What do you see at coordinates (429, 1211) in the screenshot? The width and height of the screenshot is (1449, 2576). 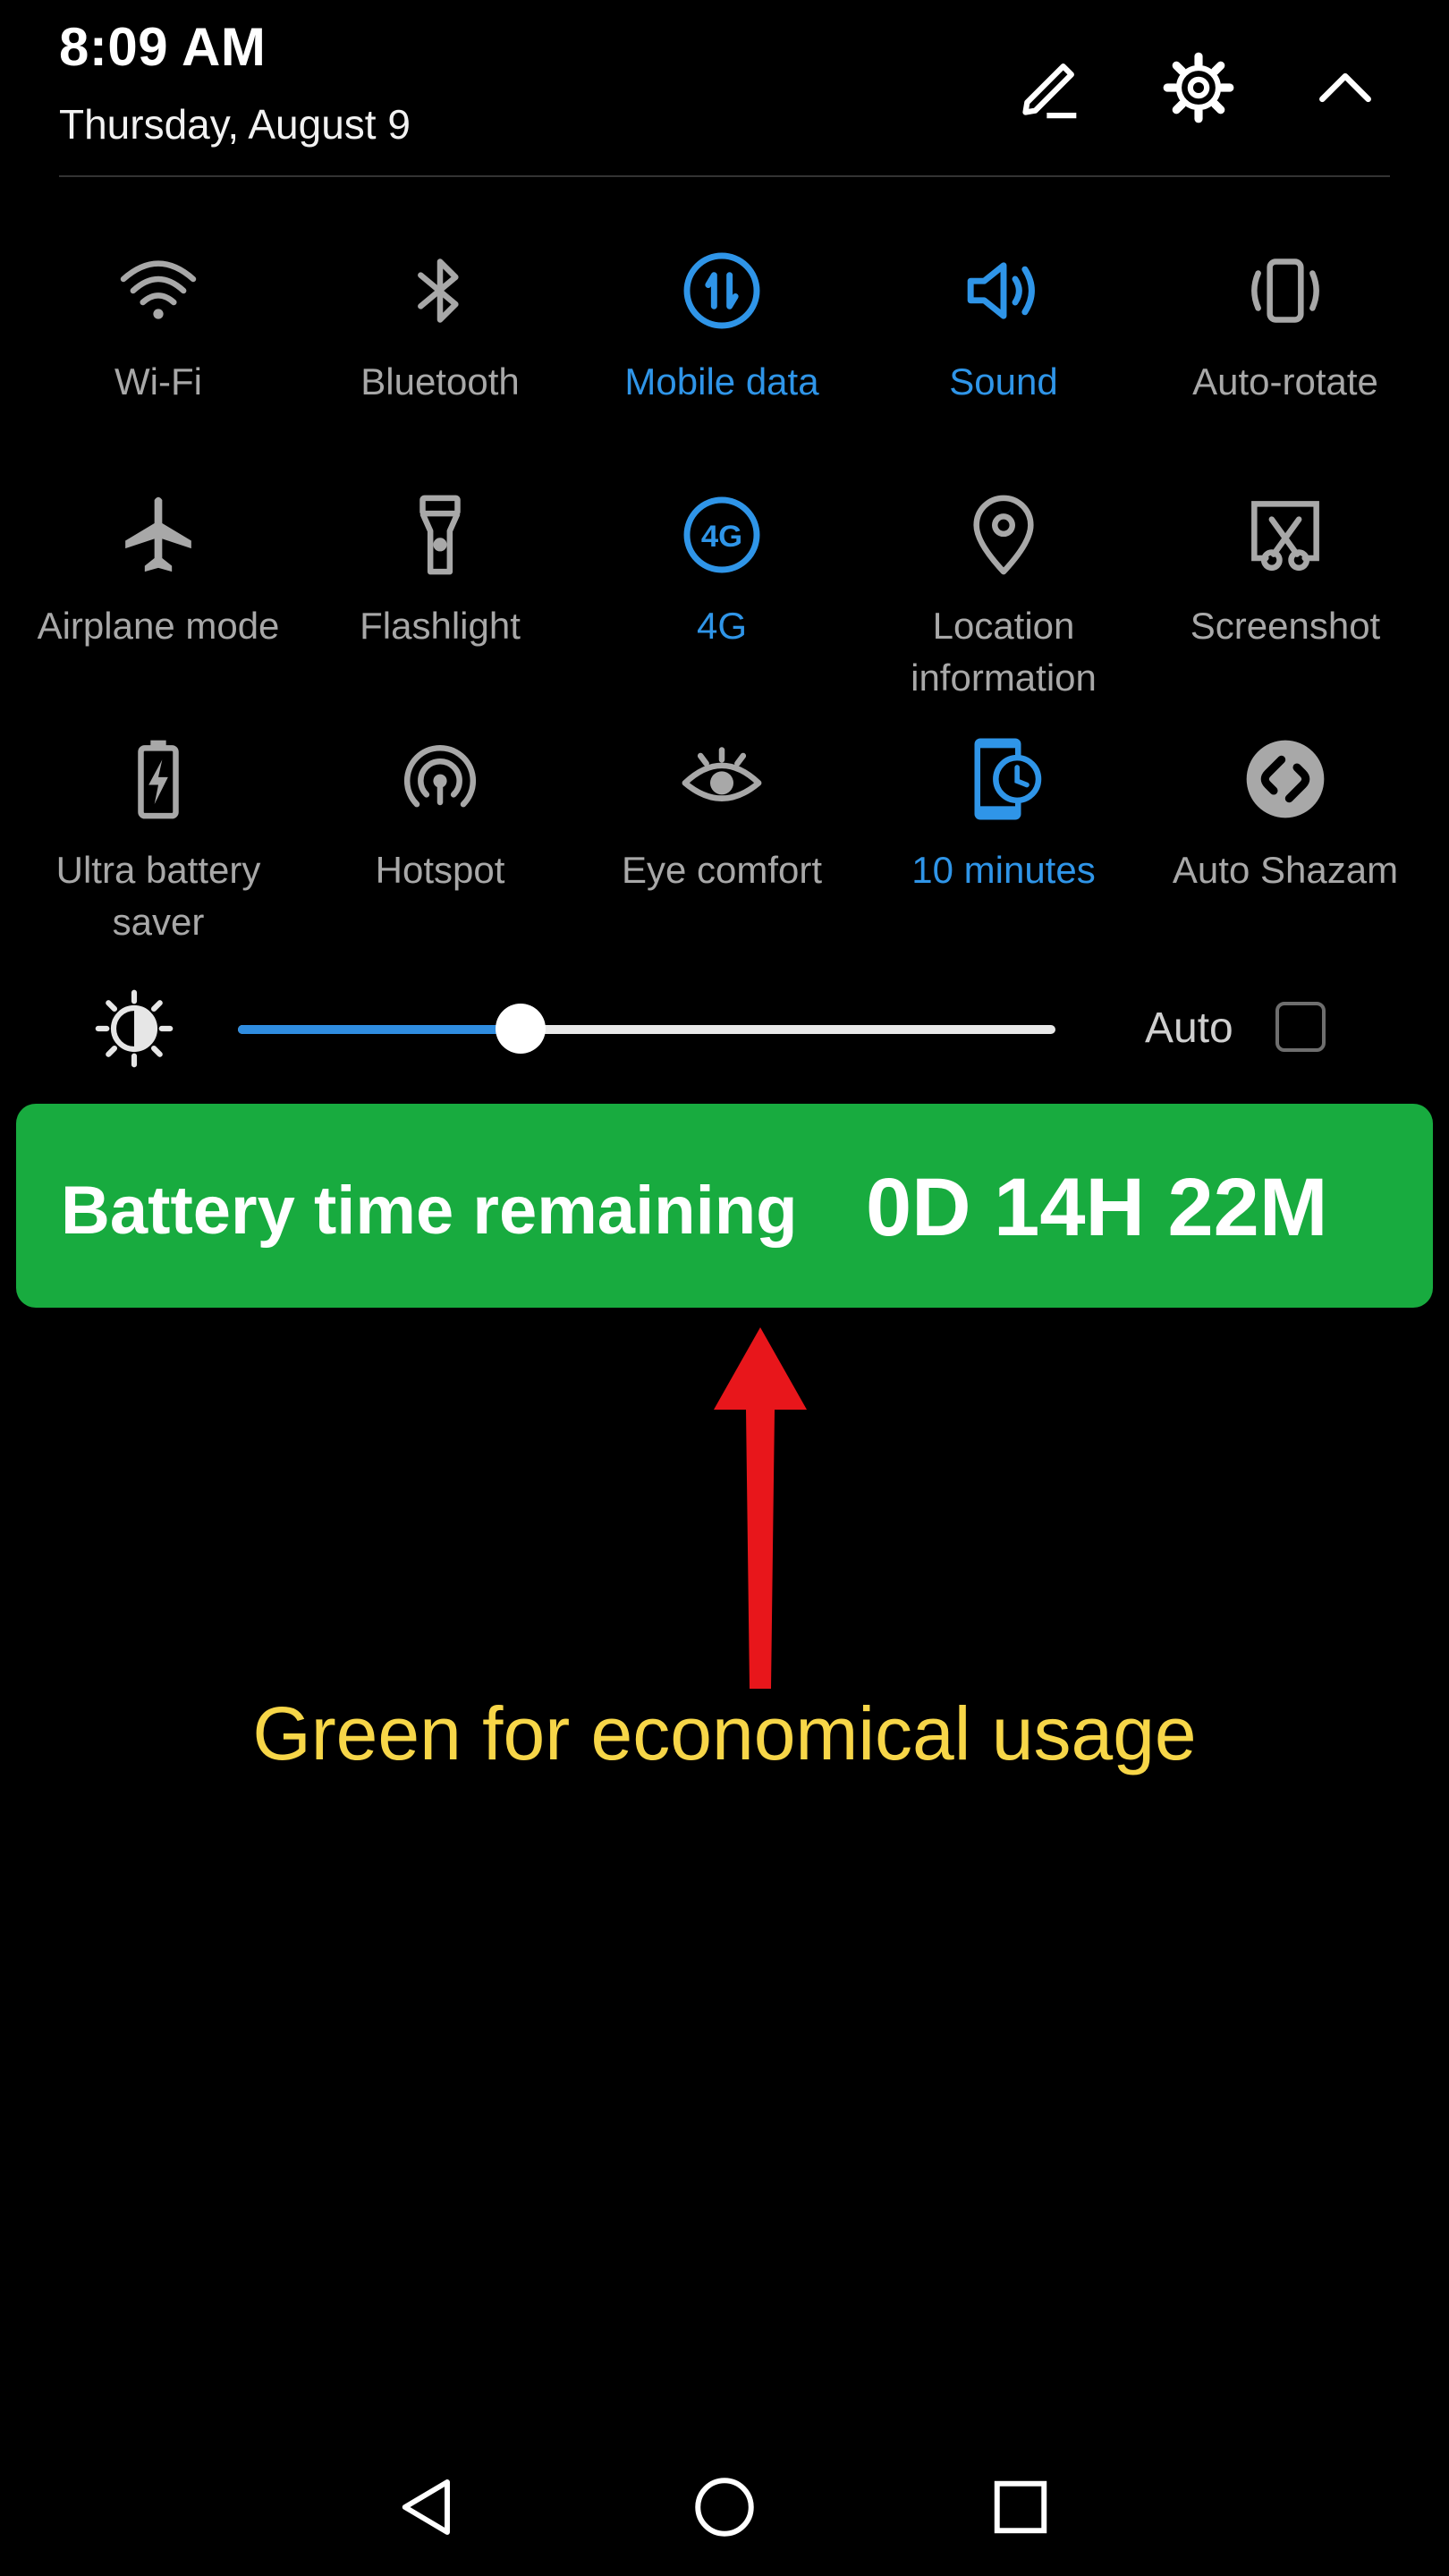 I see `battery-time-label: Battery time remaining` at bounding box center [429, 1211].